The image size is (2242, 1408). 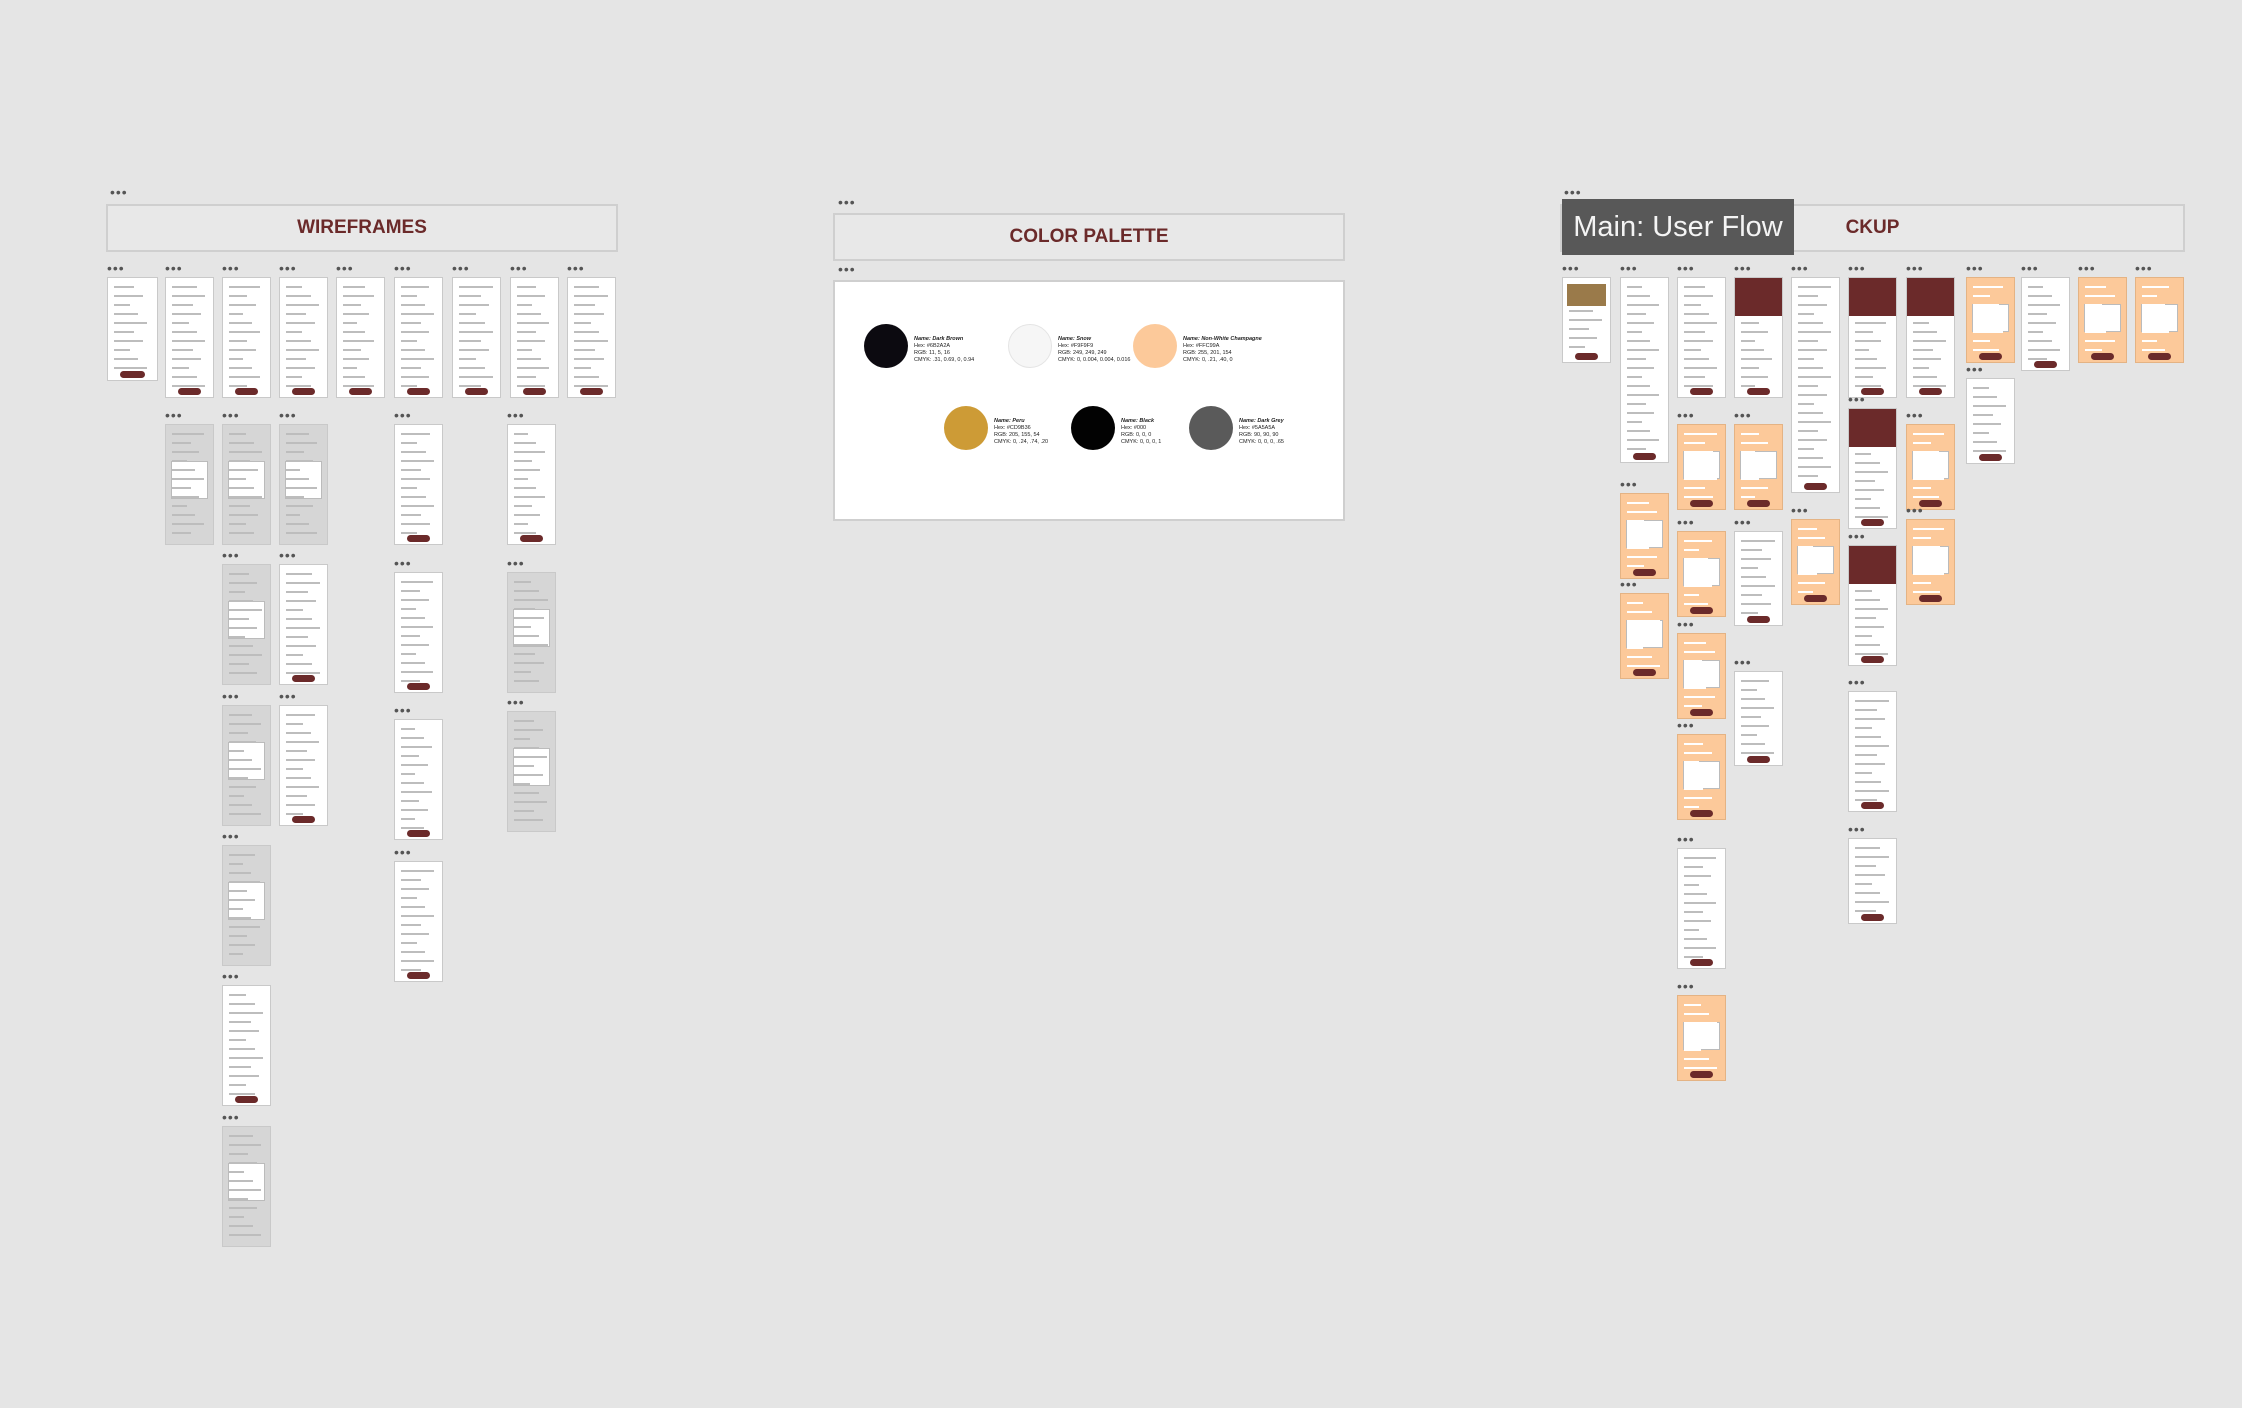 What do you see at coordinates (1155, 346) in the screenshot?
I see `swatch-champagne` at bounding box center [1155, 346].